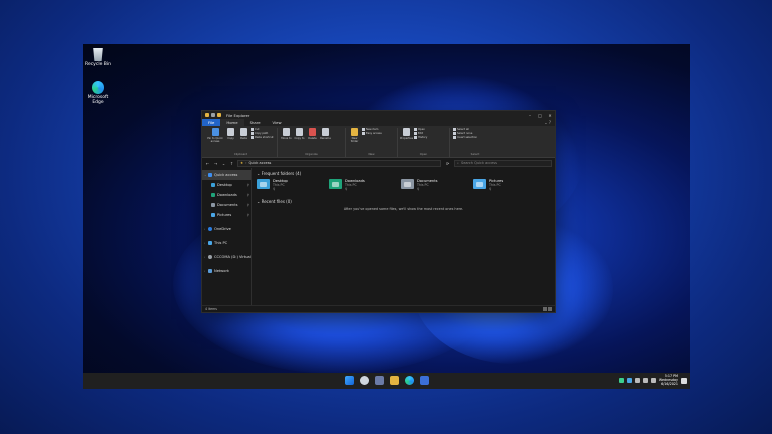  Describe the element at coordinates (509, 185) in the screenshot. I see `folder-tile-pictures: Pictures This PC ⚲` at that location.